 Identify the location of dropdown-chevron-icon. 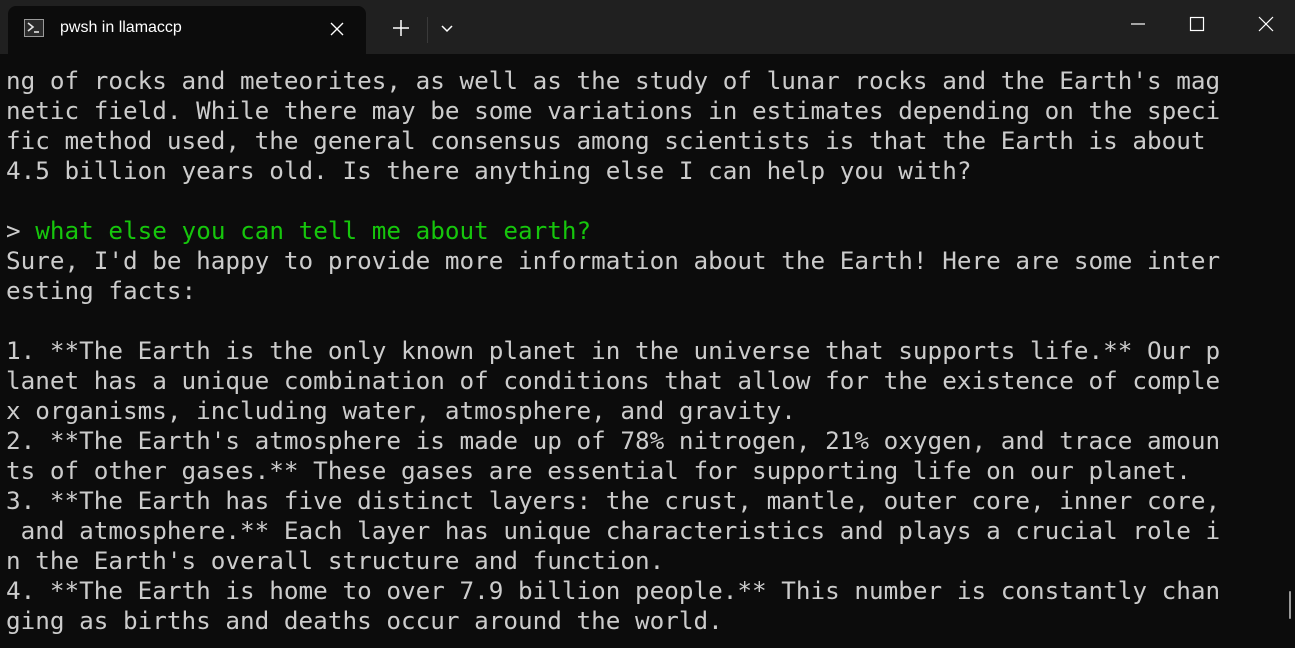
(447, 29).